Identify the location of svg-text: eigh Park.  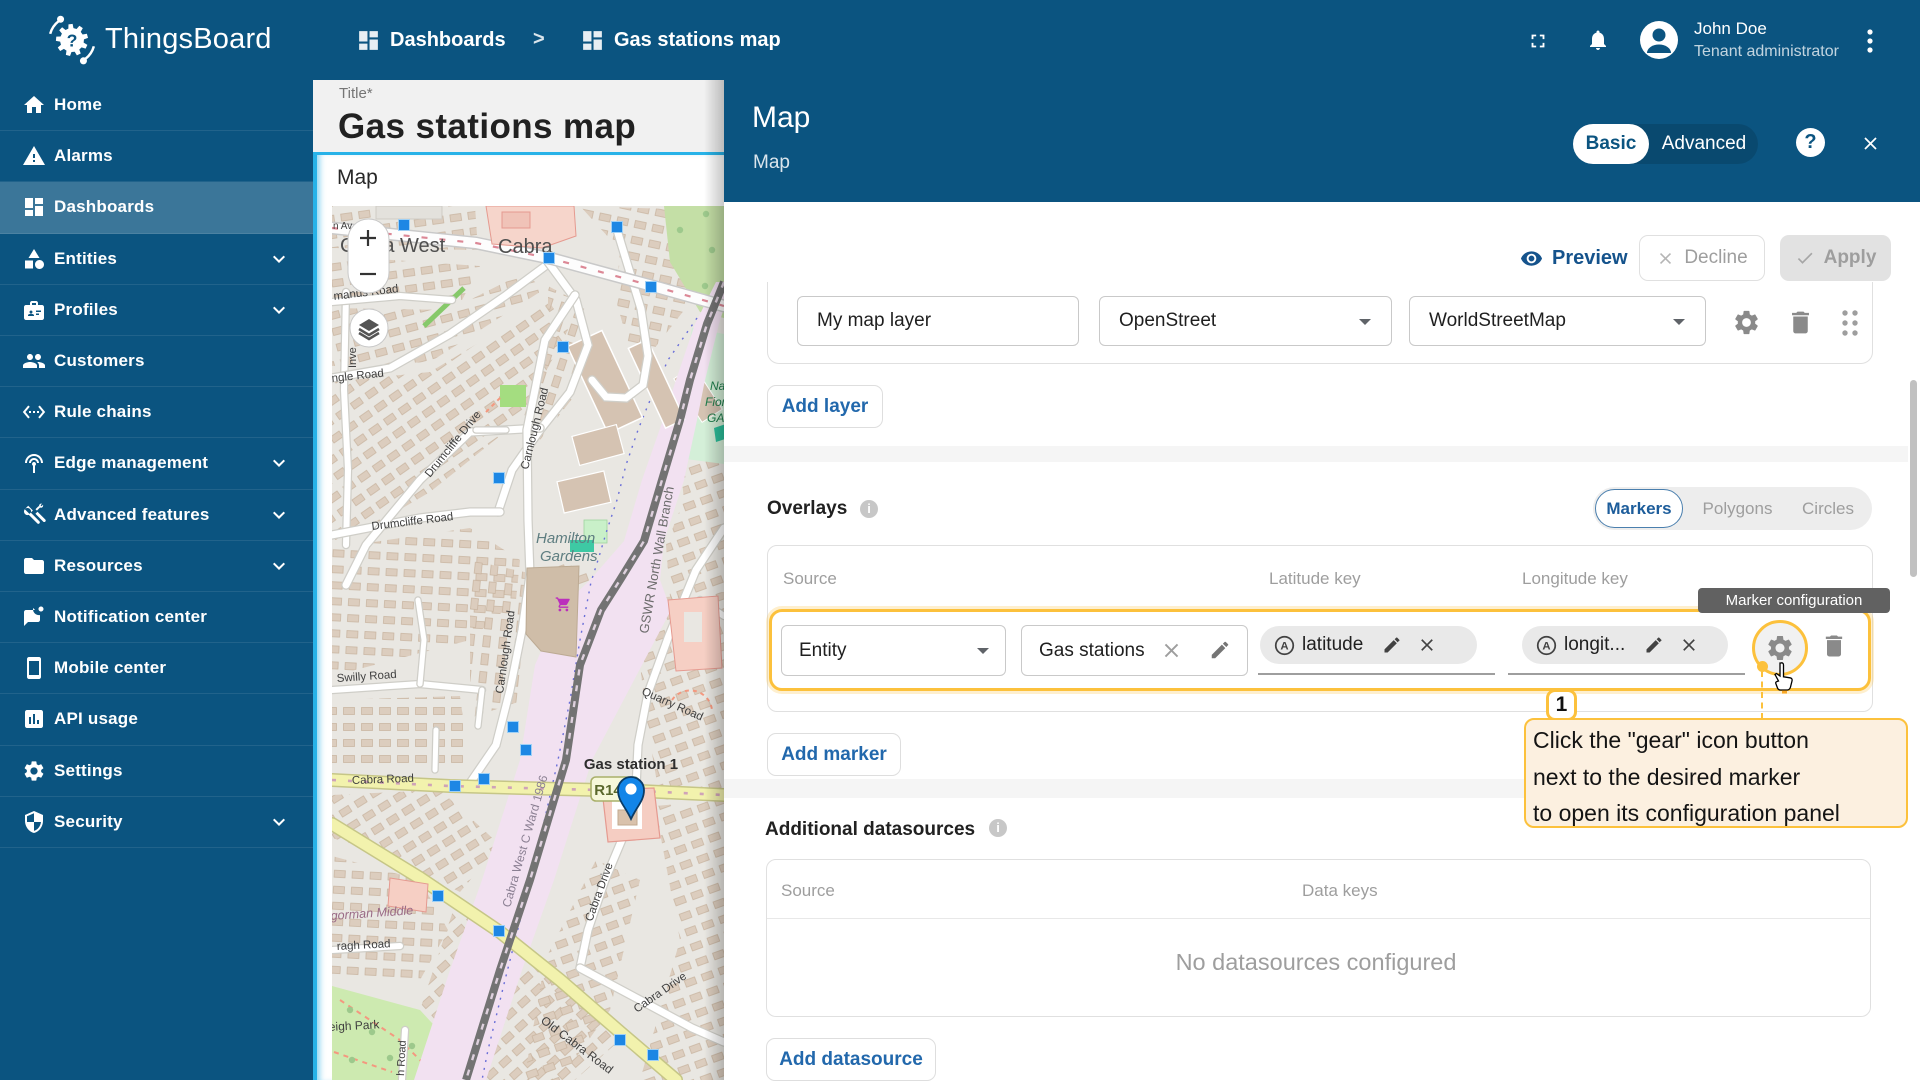
(356, 1025).